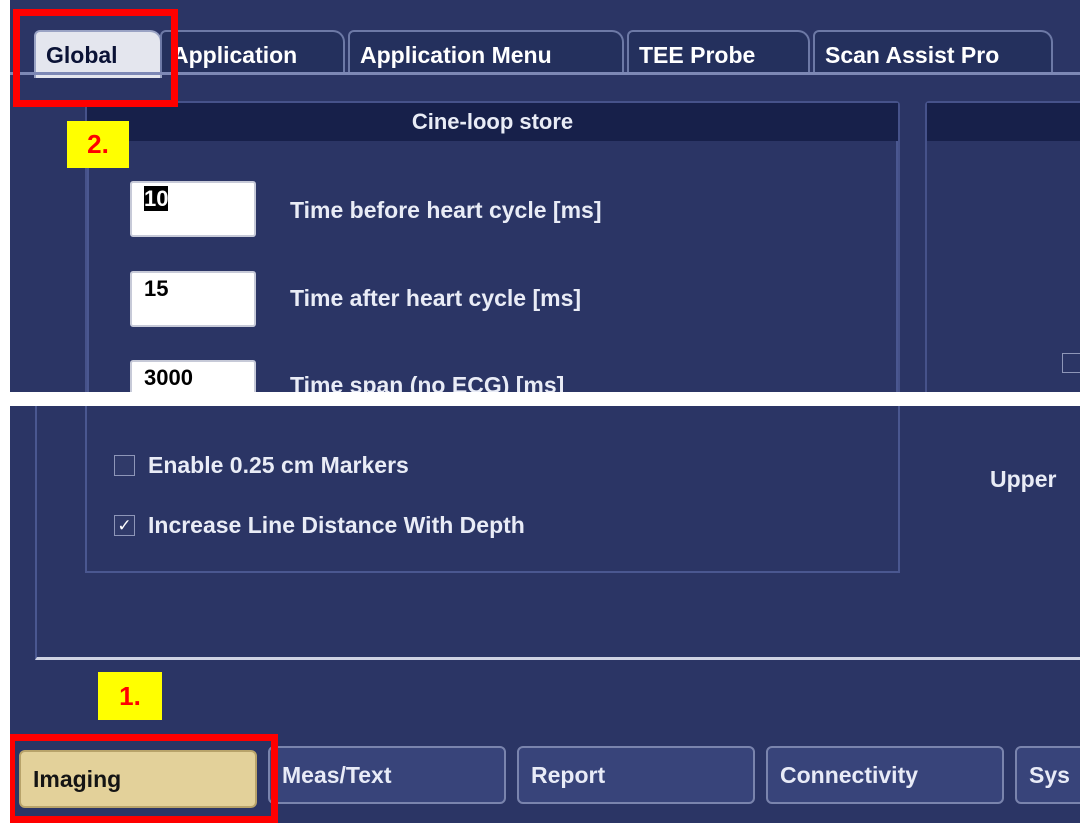 The image size is (1080, 823). I want to click on system-button: Sys, so click(1047, 775).